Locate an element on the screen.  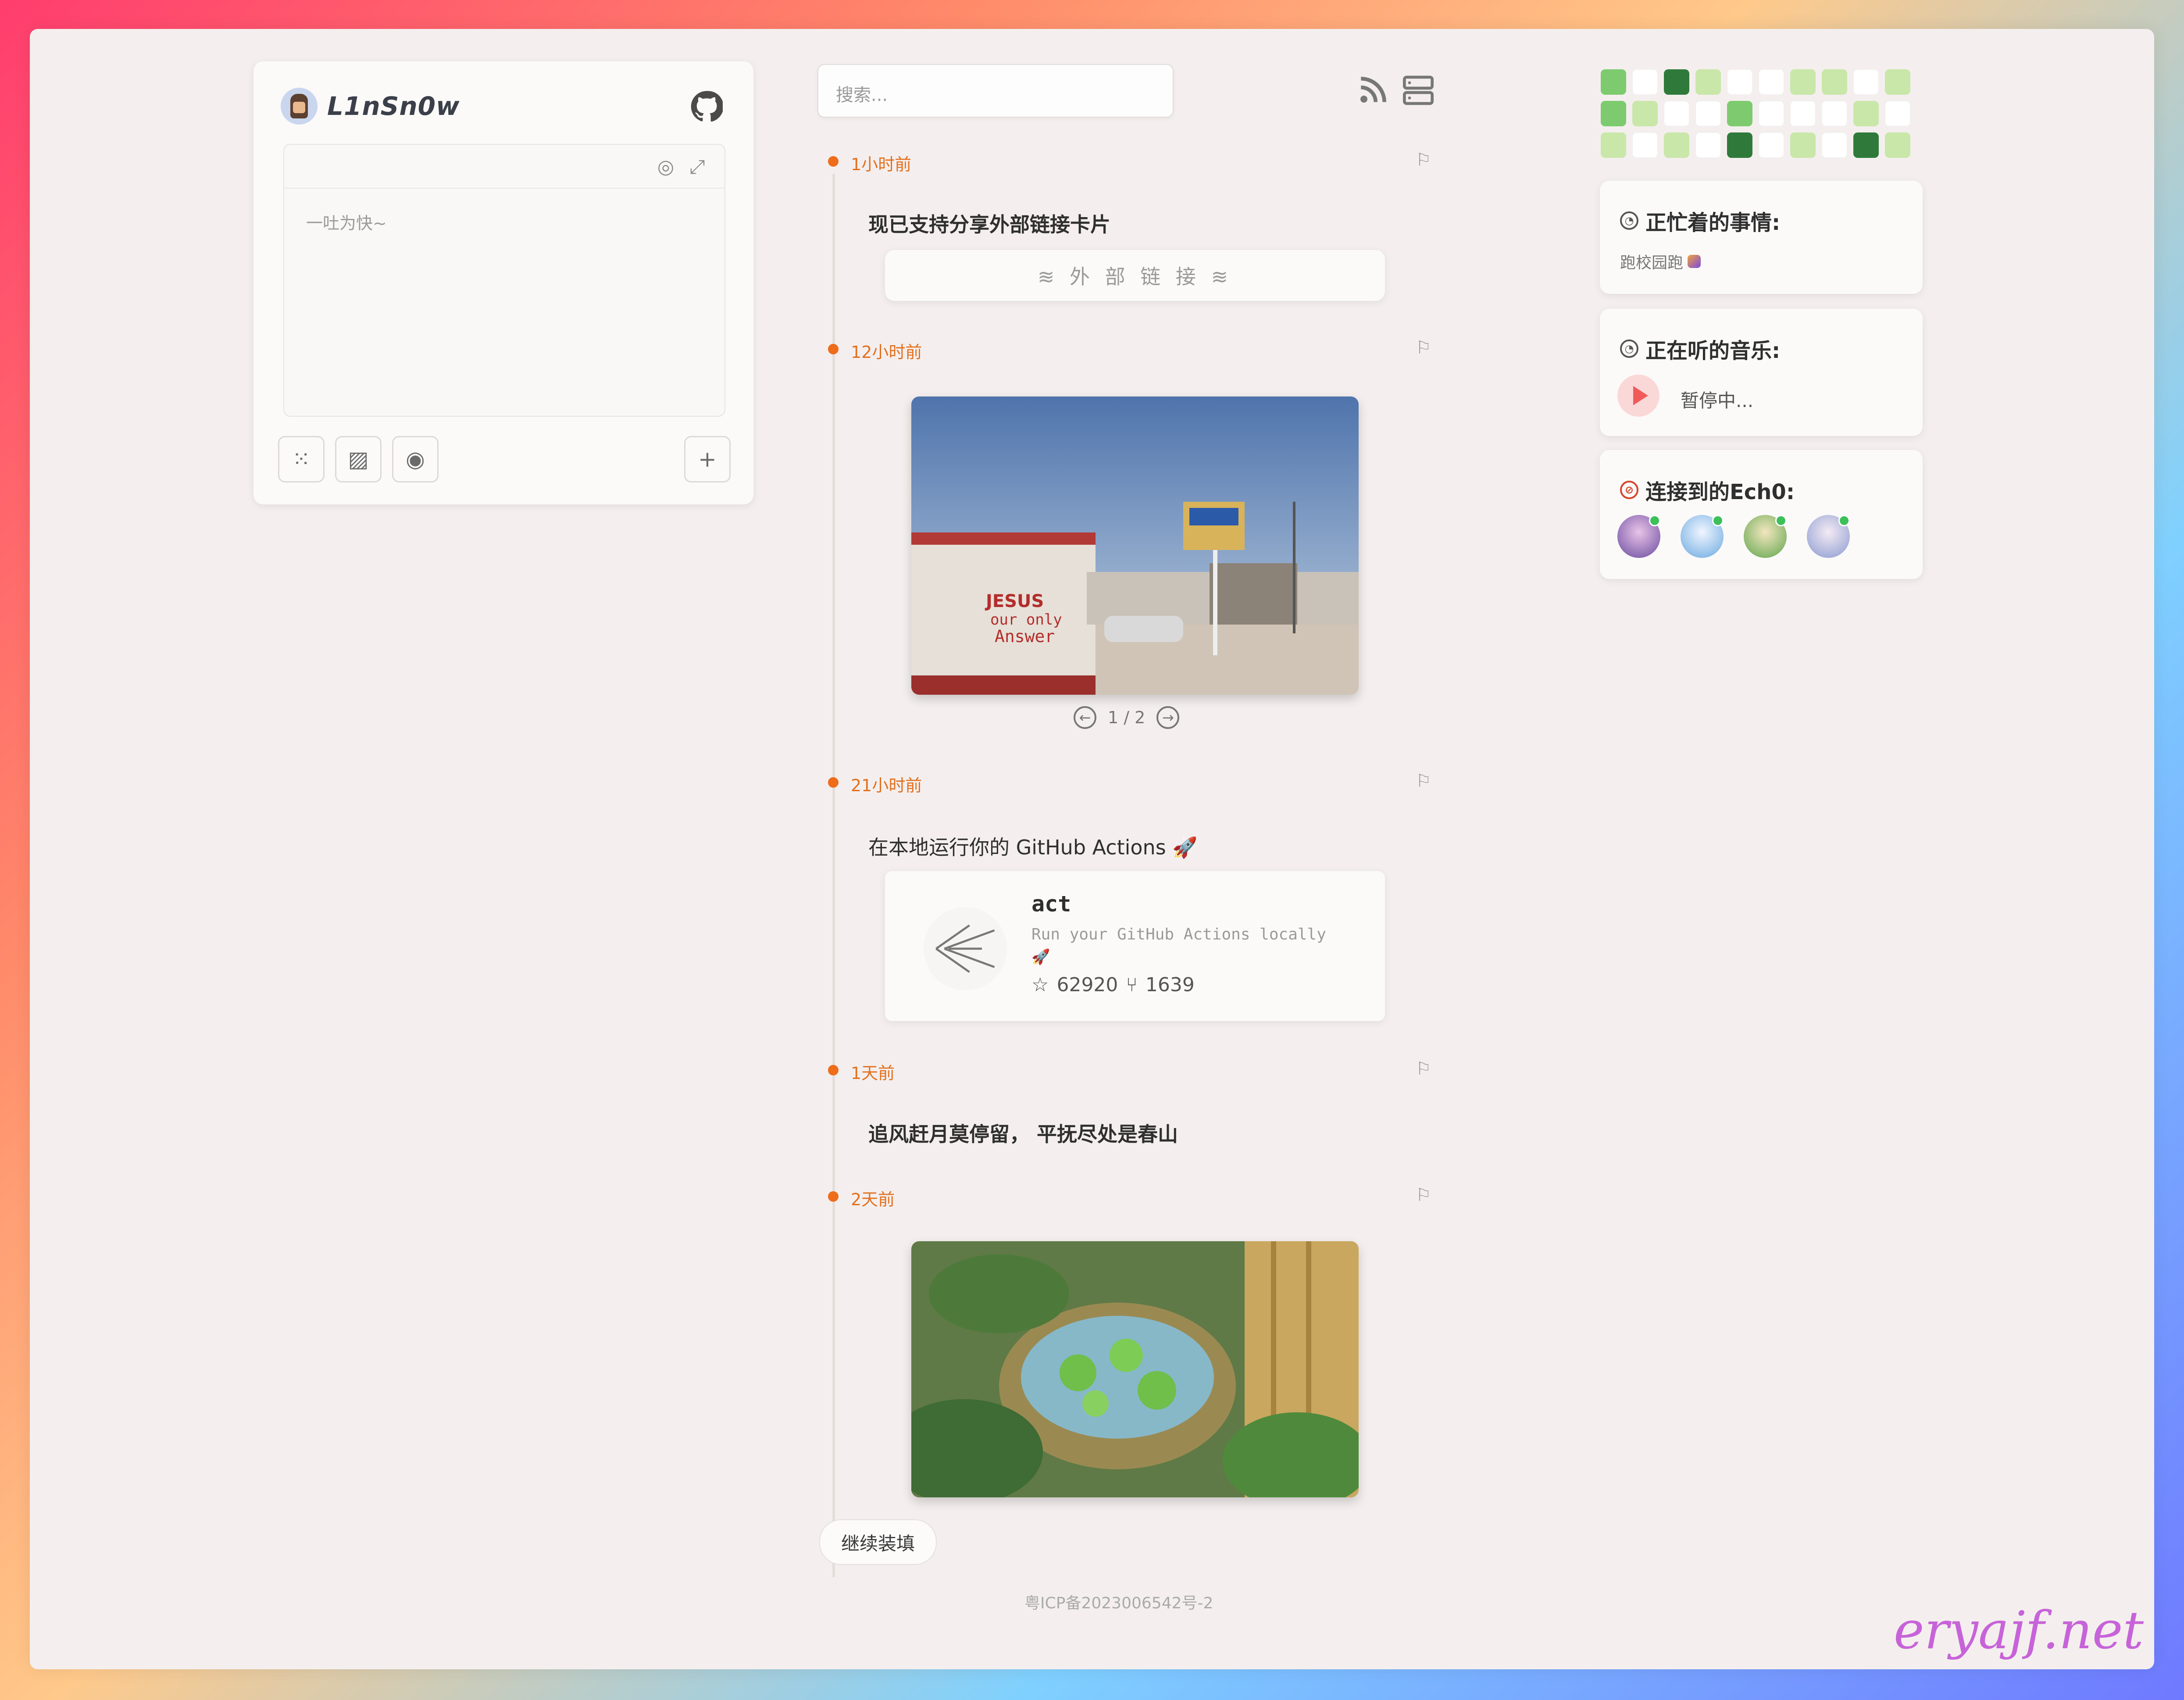
visibility-button: ◉ is located at coordinates (415, 459).